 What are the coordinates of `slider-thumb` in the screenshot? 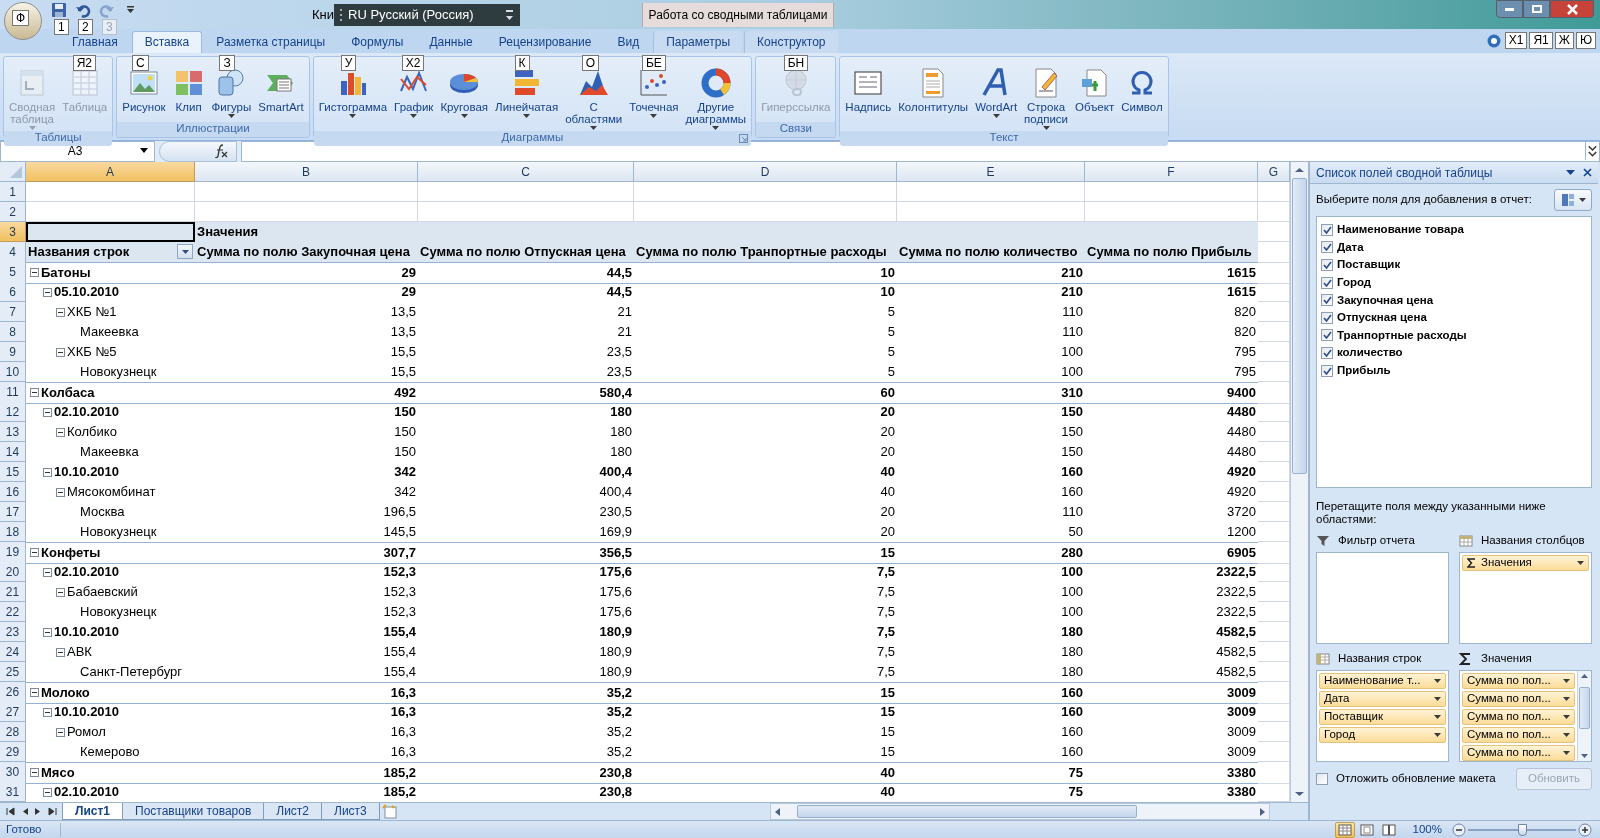 It's located at (1522, 829).